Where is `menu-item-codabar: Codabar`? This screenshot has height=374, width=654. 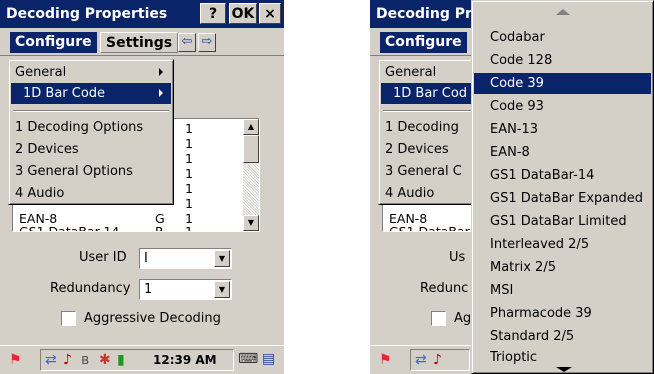
menu-item-codabar: Codabar is located at coordinates (562, 37).